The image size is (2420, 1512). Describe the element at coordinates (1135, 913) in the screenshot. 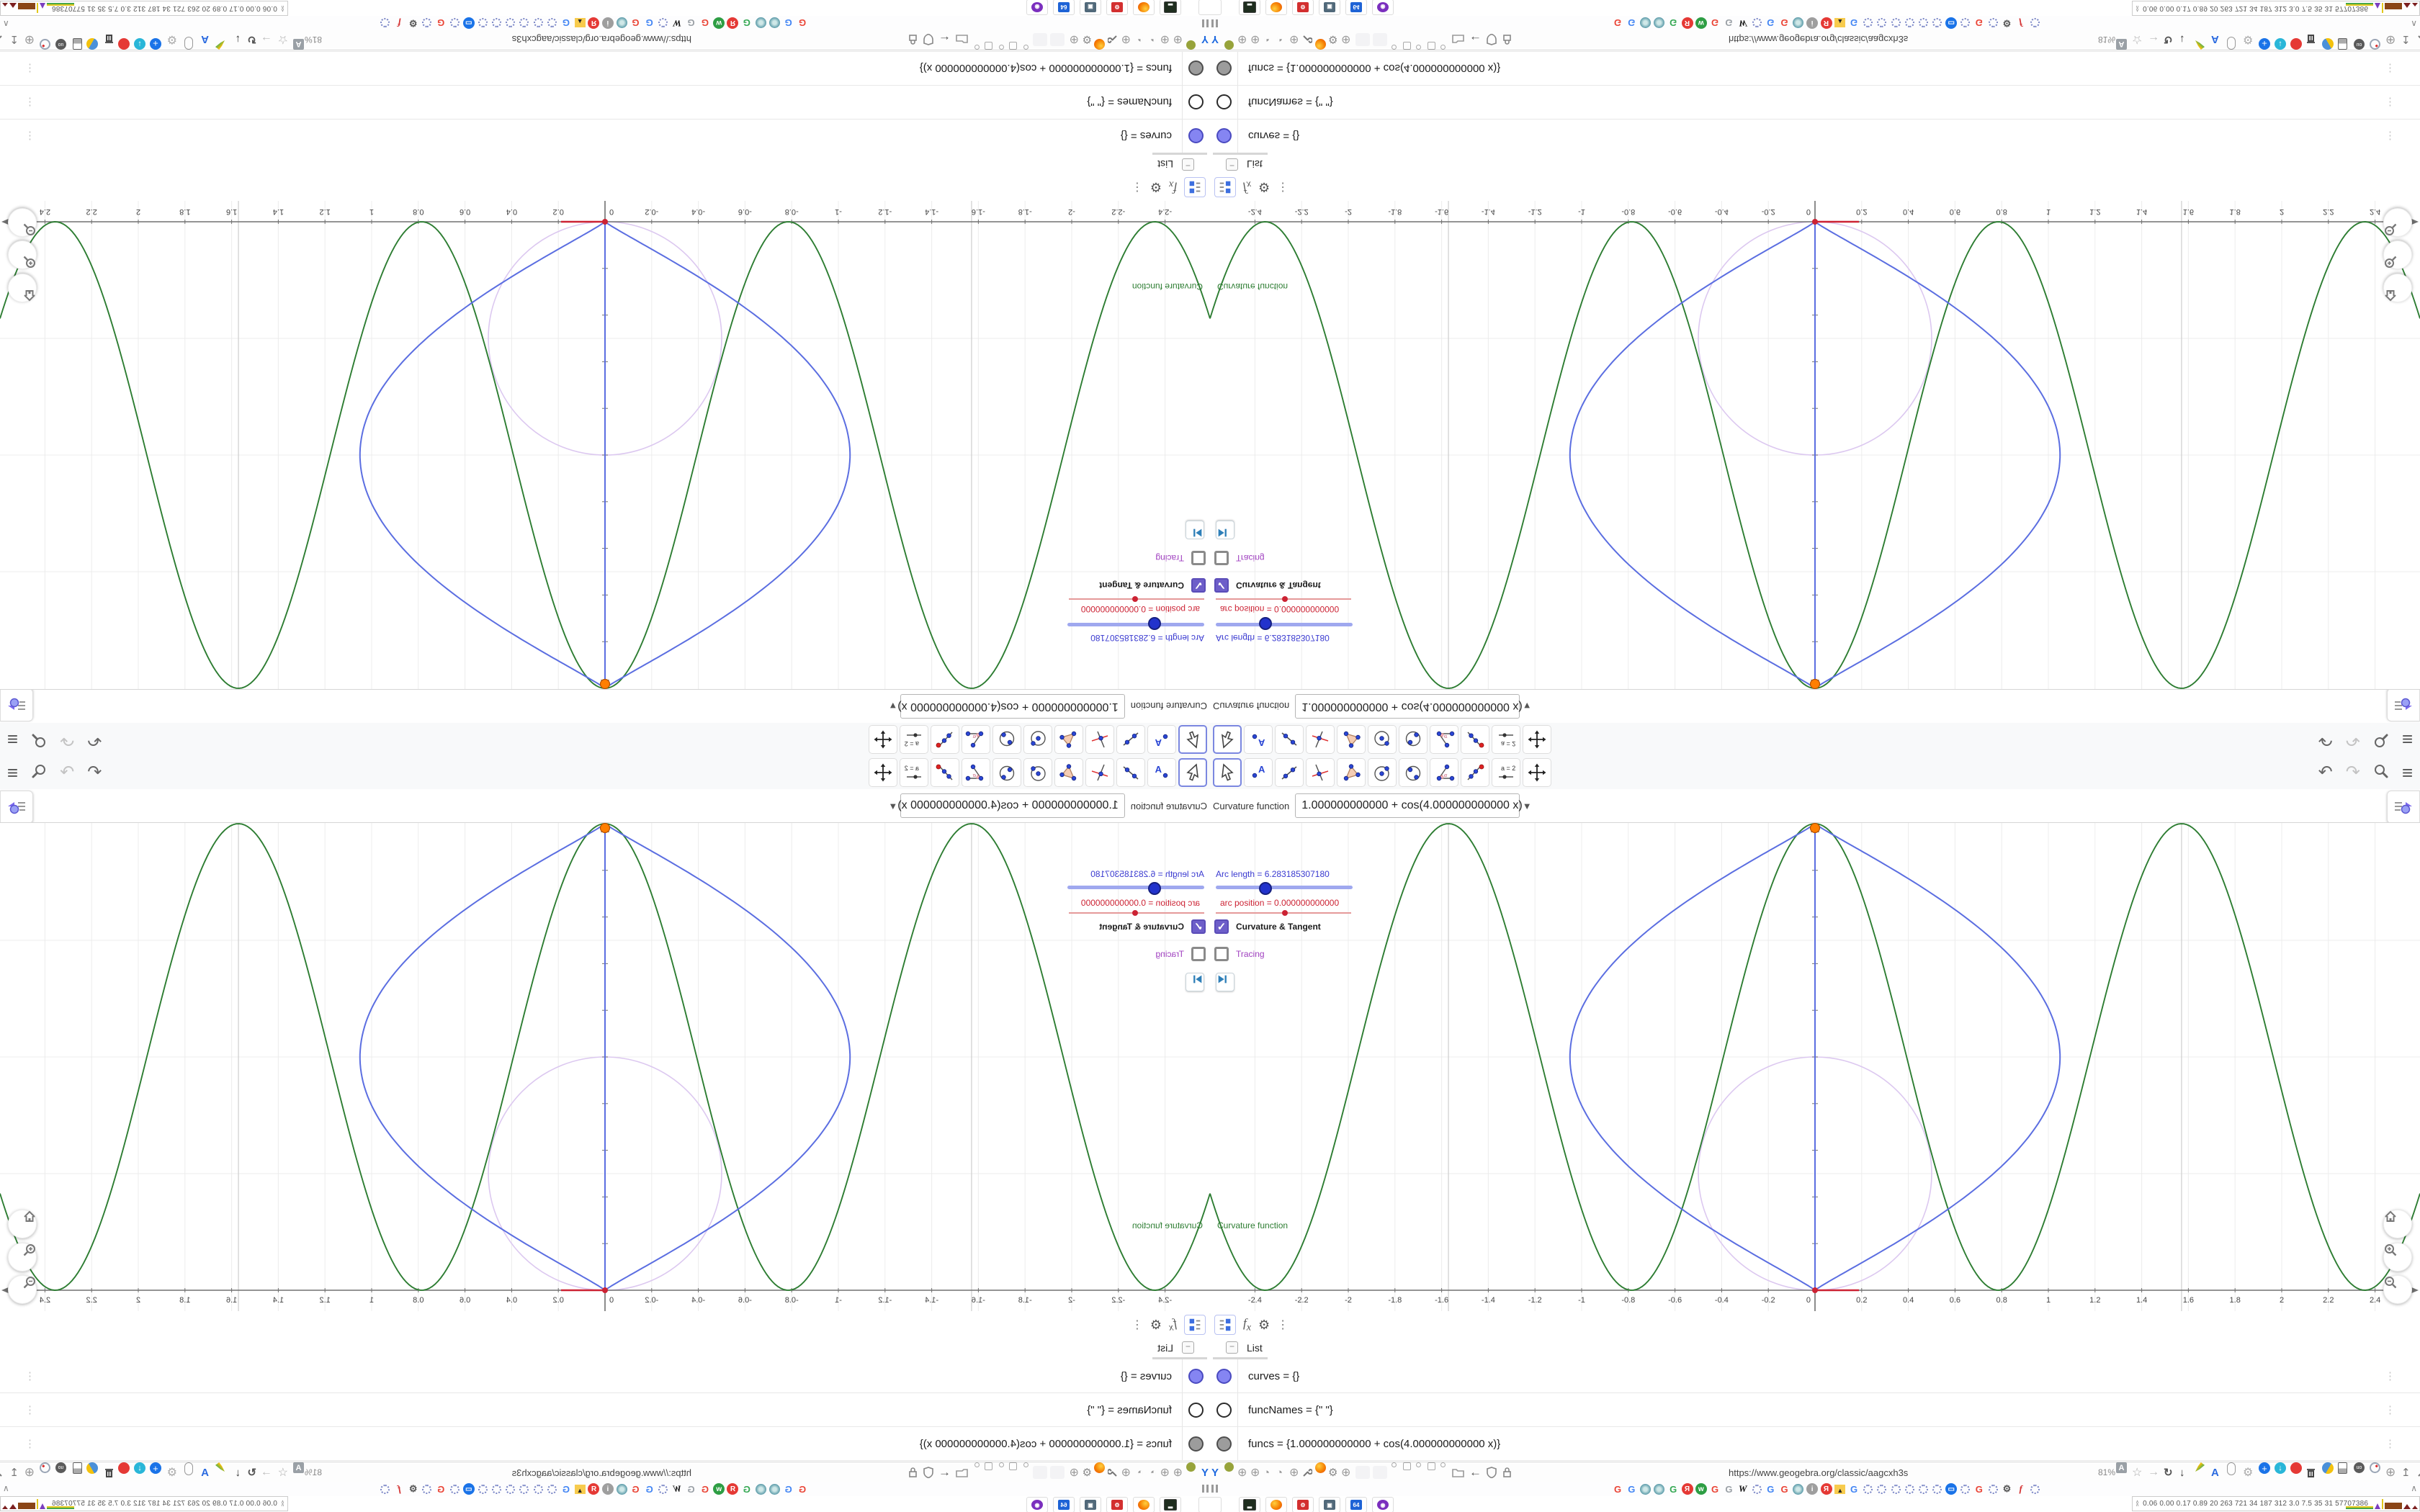

I see `arc-position-slider-handle` at that location.